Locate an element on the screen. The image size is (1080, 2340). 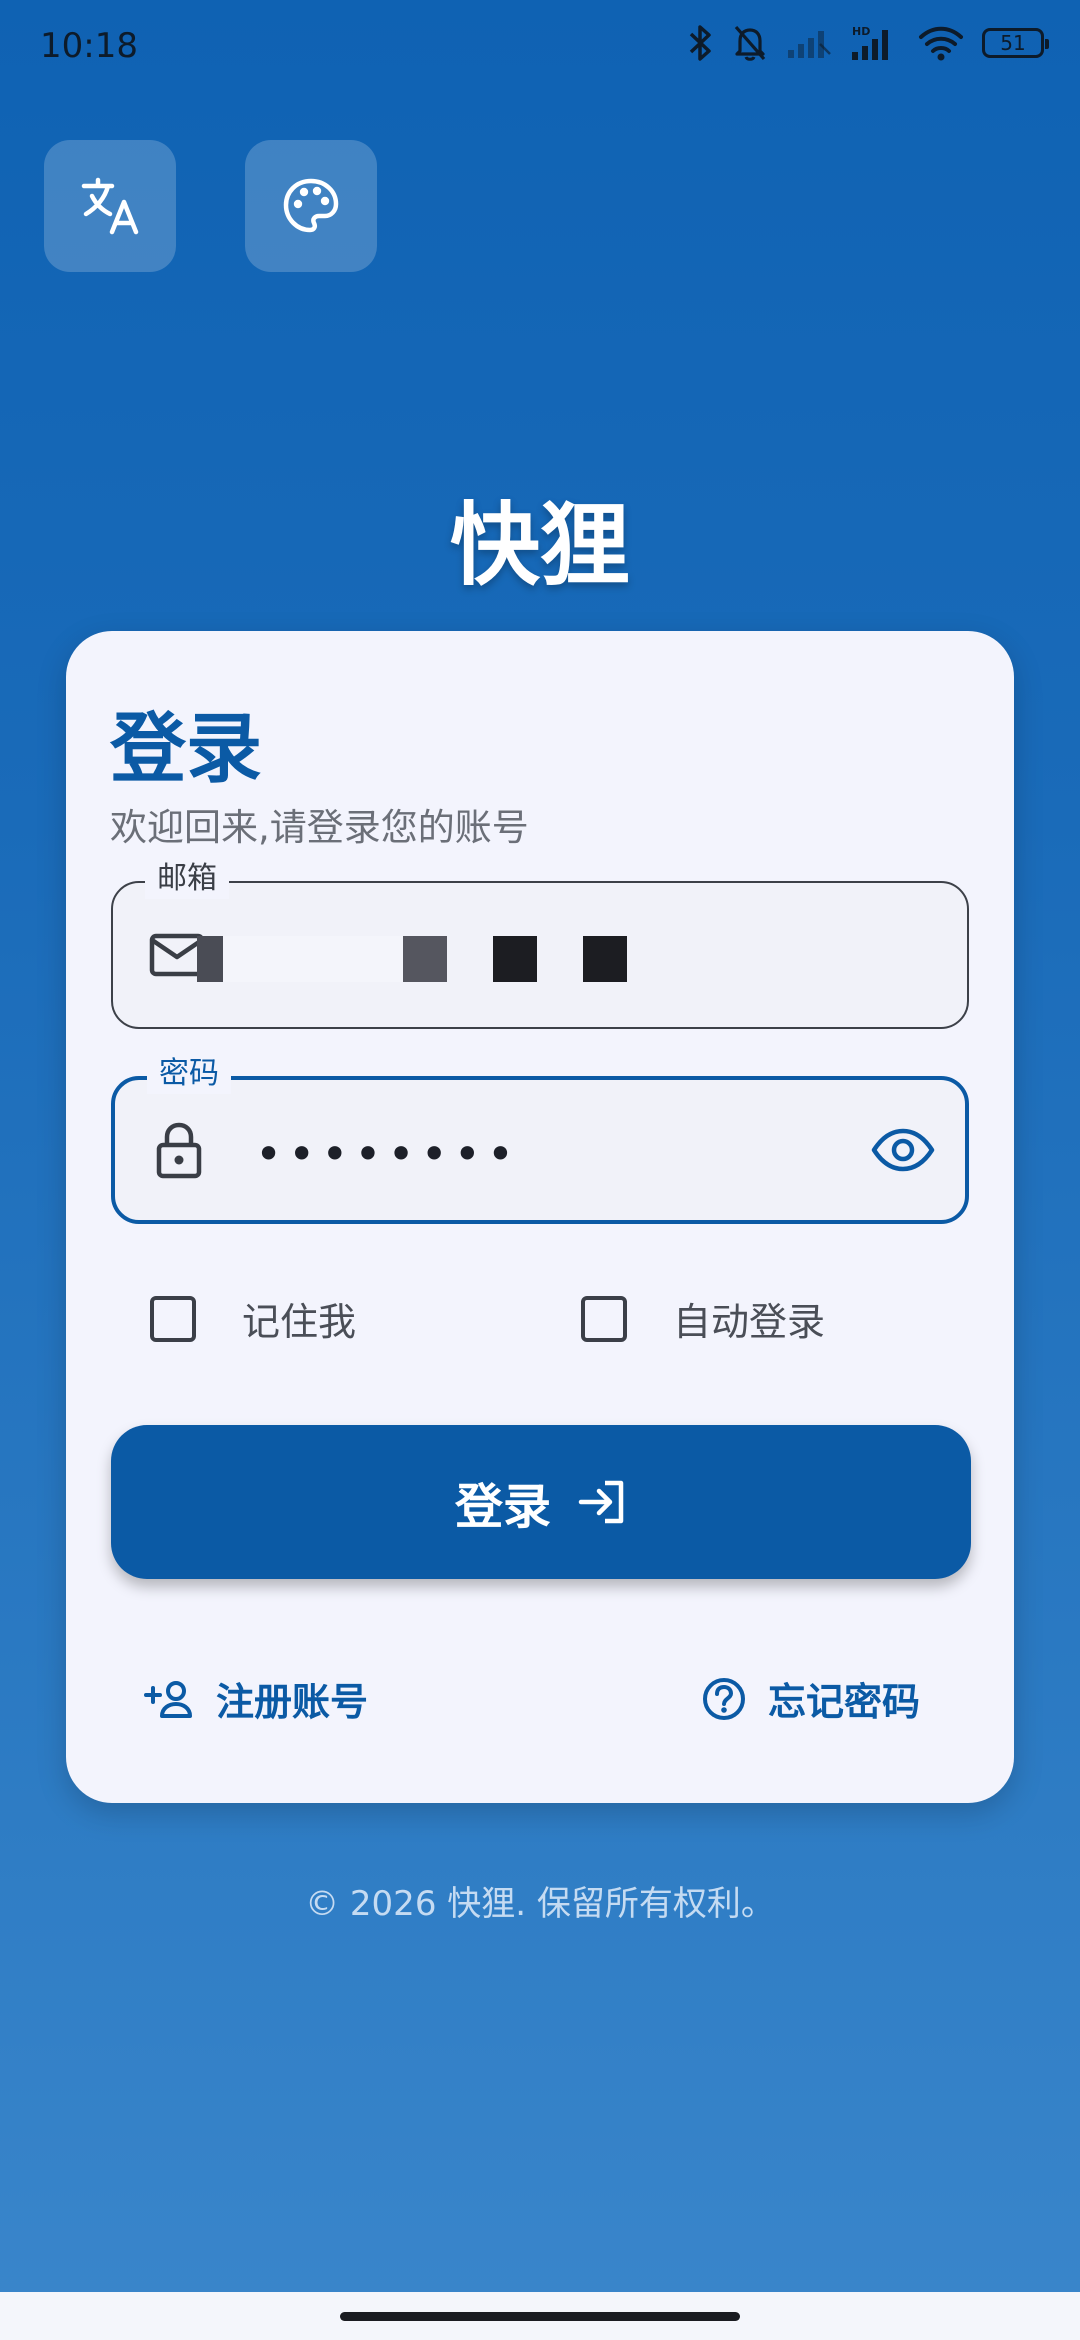
translate-icon is located at coordinates (110, 206).